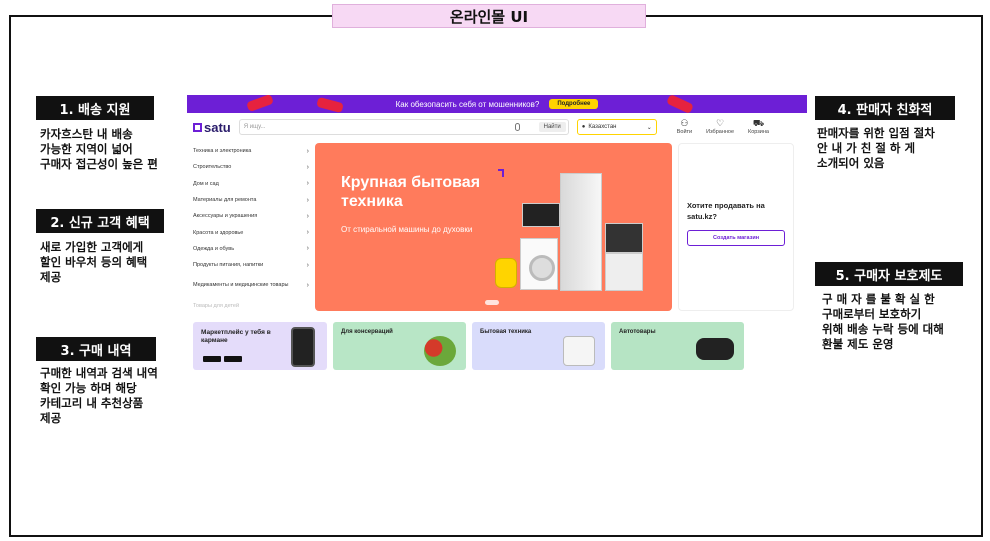 The image size is (990, 541). What do you see at coordinates (574, 104) in the screenshot?
I see `banner-more-button: Подробнее` at bounding box center [574, 104].